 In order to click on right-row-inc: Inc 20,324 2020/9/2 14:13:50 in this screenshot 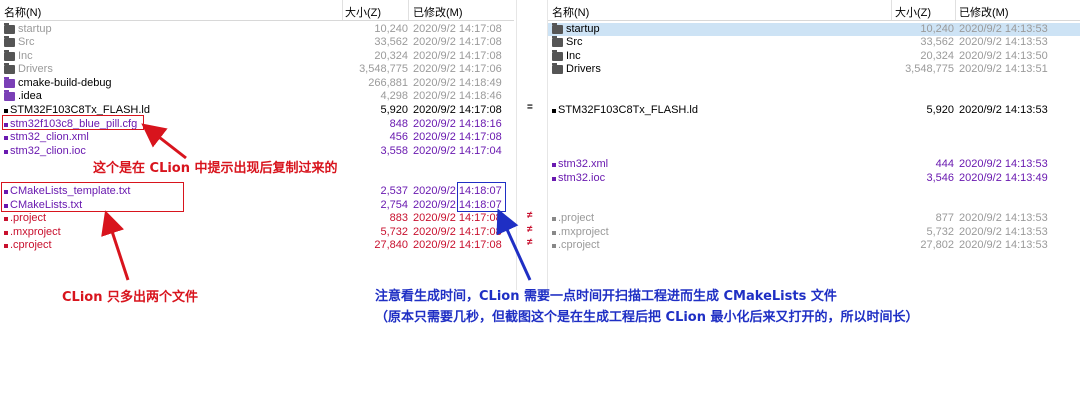, I will do `click(814, 56)`.